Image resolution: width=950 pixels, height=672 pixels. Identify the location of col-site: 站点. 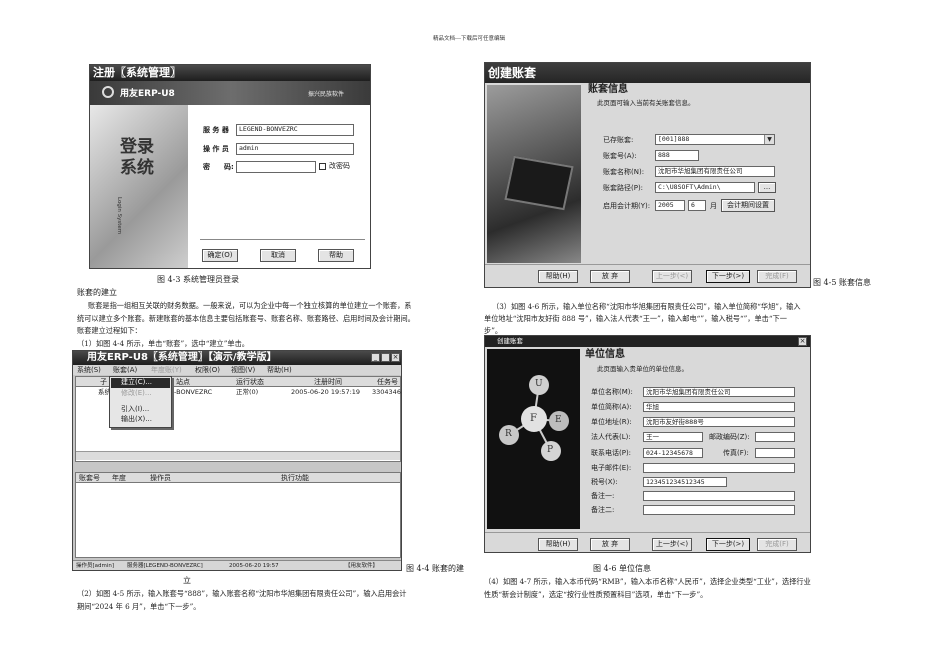
(183, 382).